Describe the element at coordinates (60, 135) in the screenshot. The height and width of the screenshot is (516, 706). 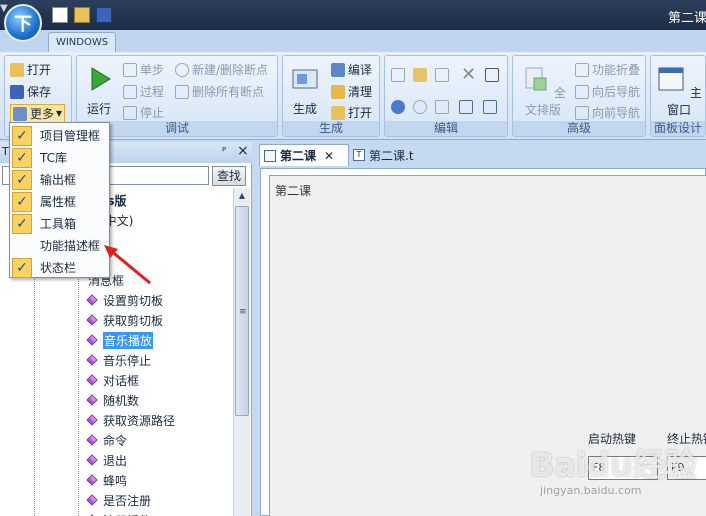
I see `menu-item: ✓ 项目管理框` at that location.